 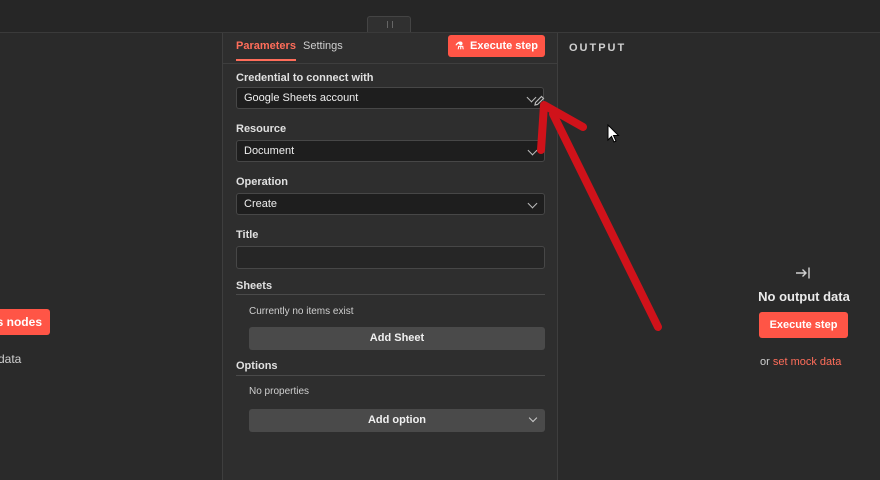 I want to click on mouse-cursor-icon, so click(x=613, y=133).